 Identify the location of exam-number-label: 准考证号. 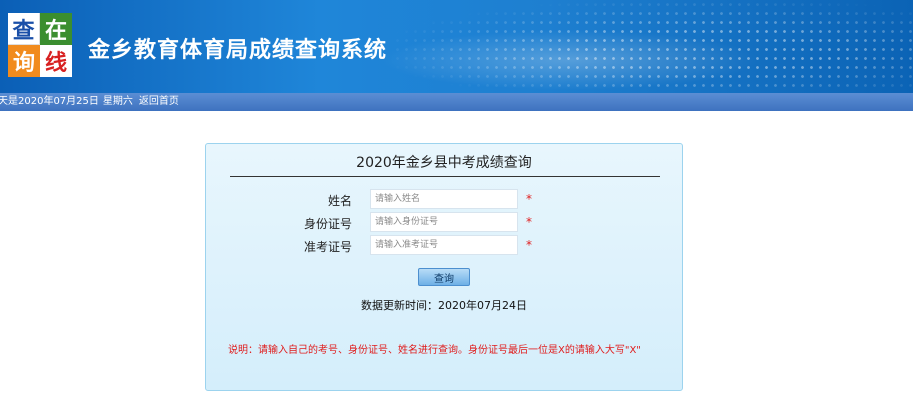
(327, 247).